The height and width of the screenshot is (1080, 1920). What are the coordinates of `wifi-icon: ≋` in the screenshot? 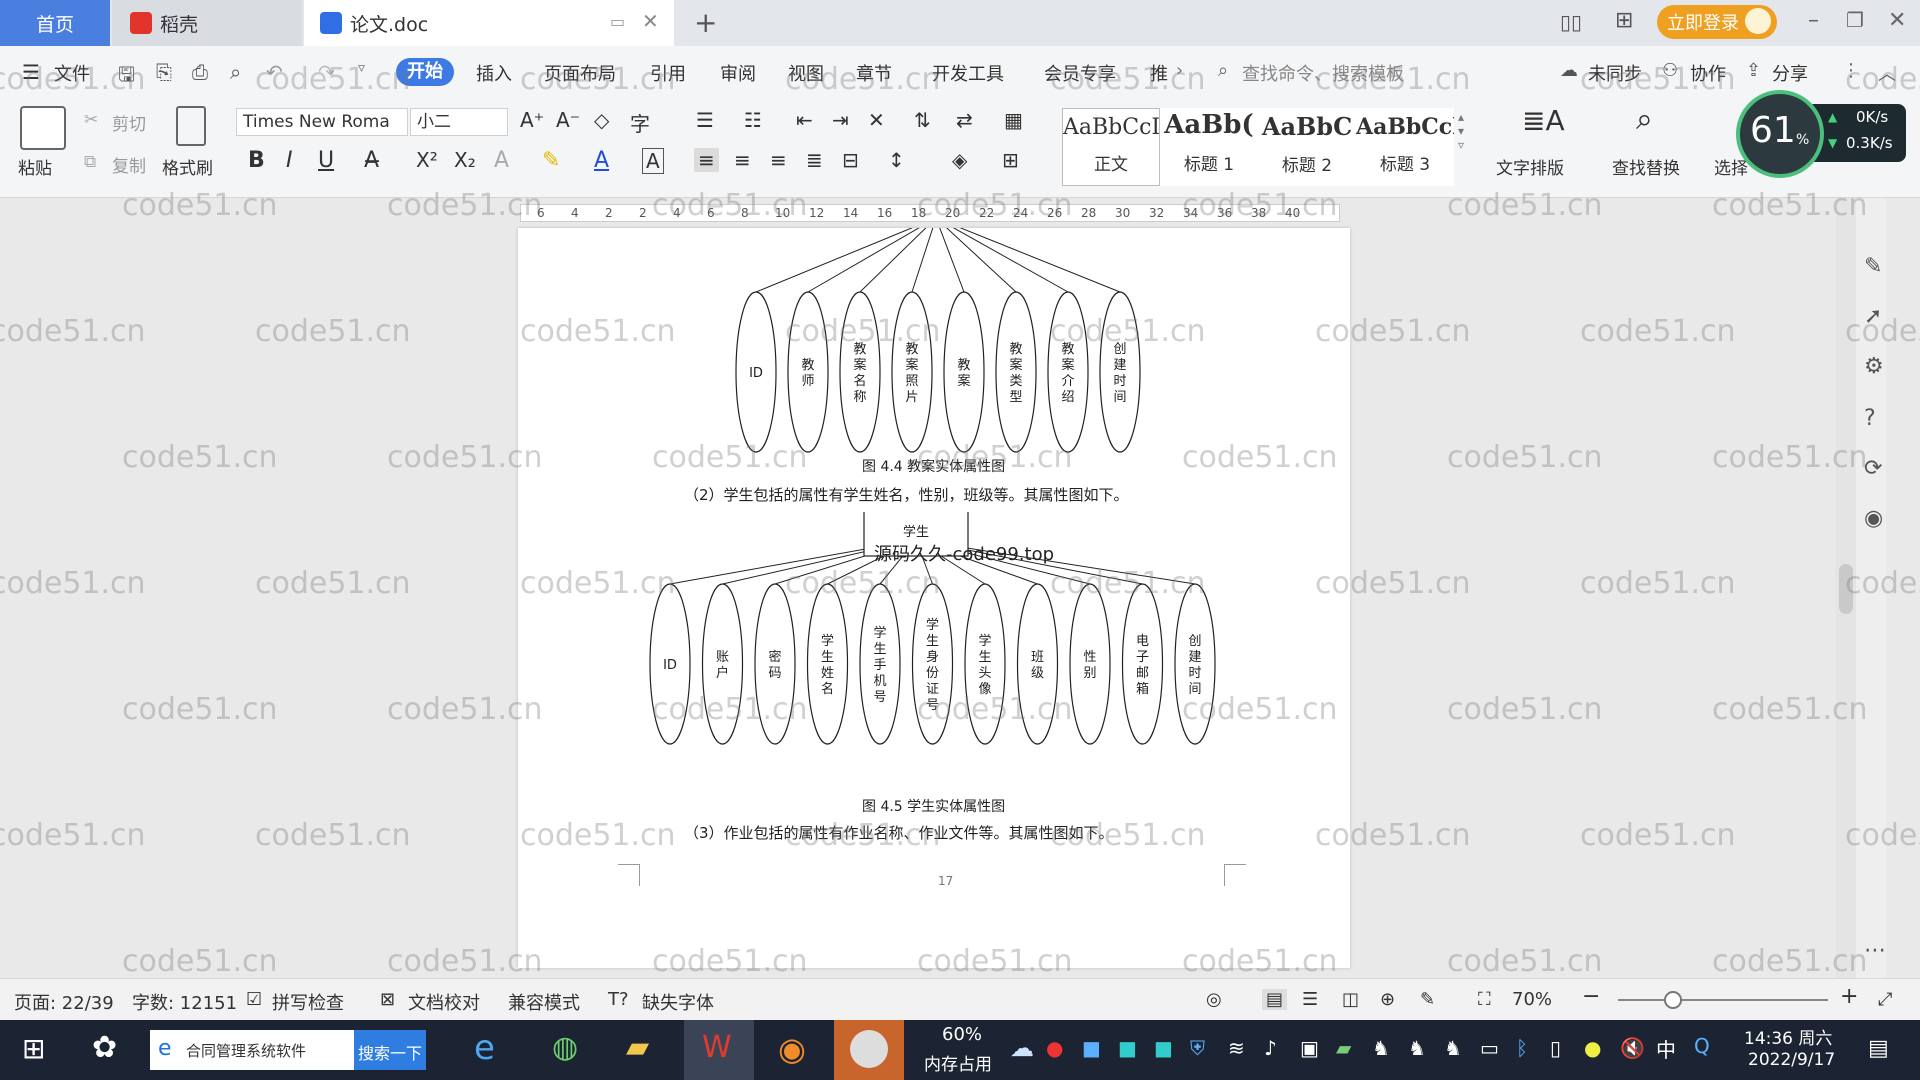 It's located at (1236, 1048).